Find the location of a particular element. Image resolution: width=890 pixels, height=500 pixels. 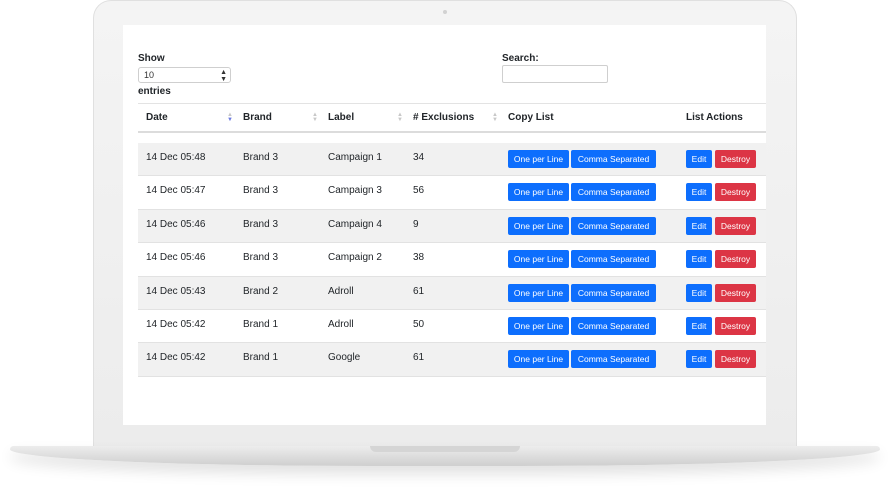

column-header-exclusions: # Exclusions is located at coordinates (443, 118).